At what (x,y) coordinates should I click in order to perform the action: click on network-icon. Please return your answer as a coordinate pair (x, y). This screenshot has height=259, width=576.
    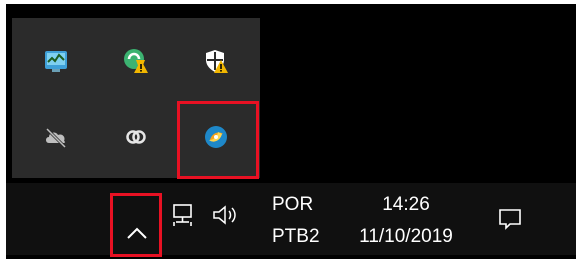
    Looking at the image, I should click on (184, 215).